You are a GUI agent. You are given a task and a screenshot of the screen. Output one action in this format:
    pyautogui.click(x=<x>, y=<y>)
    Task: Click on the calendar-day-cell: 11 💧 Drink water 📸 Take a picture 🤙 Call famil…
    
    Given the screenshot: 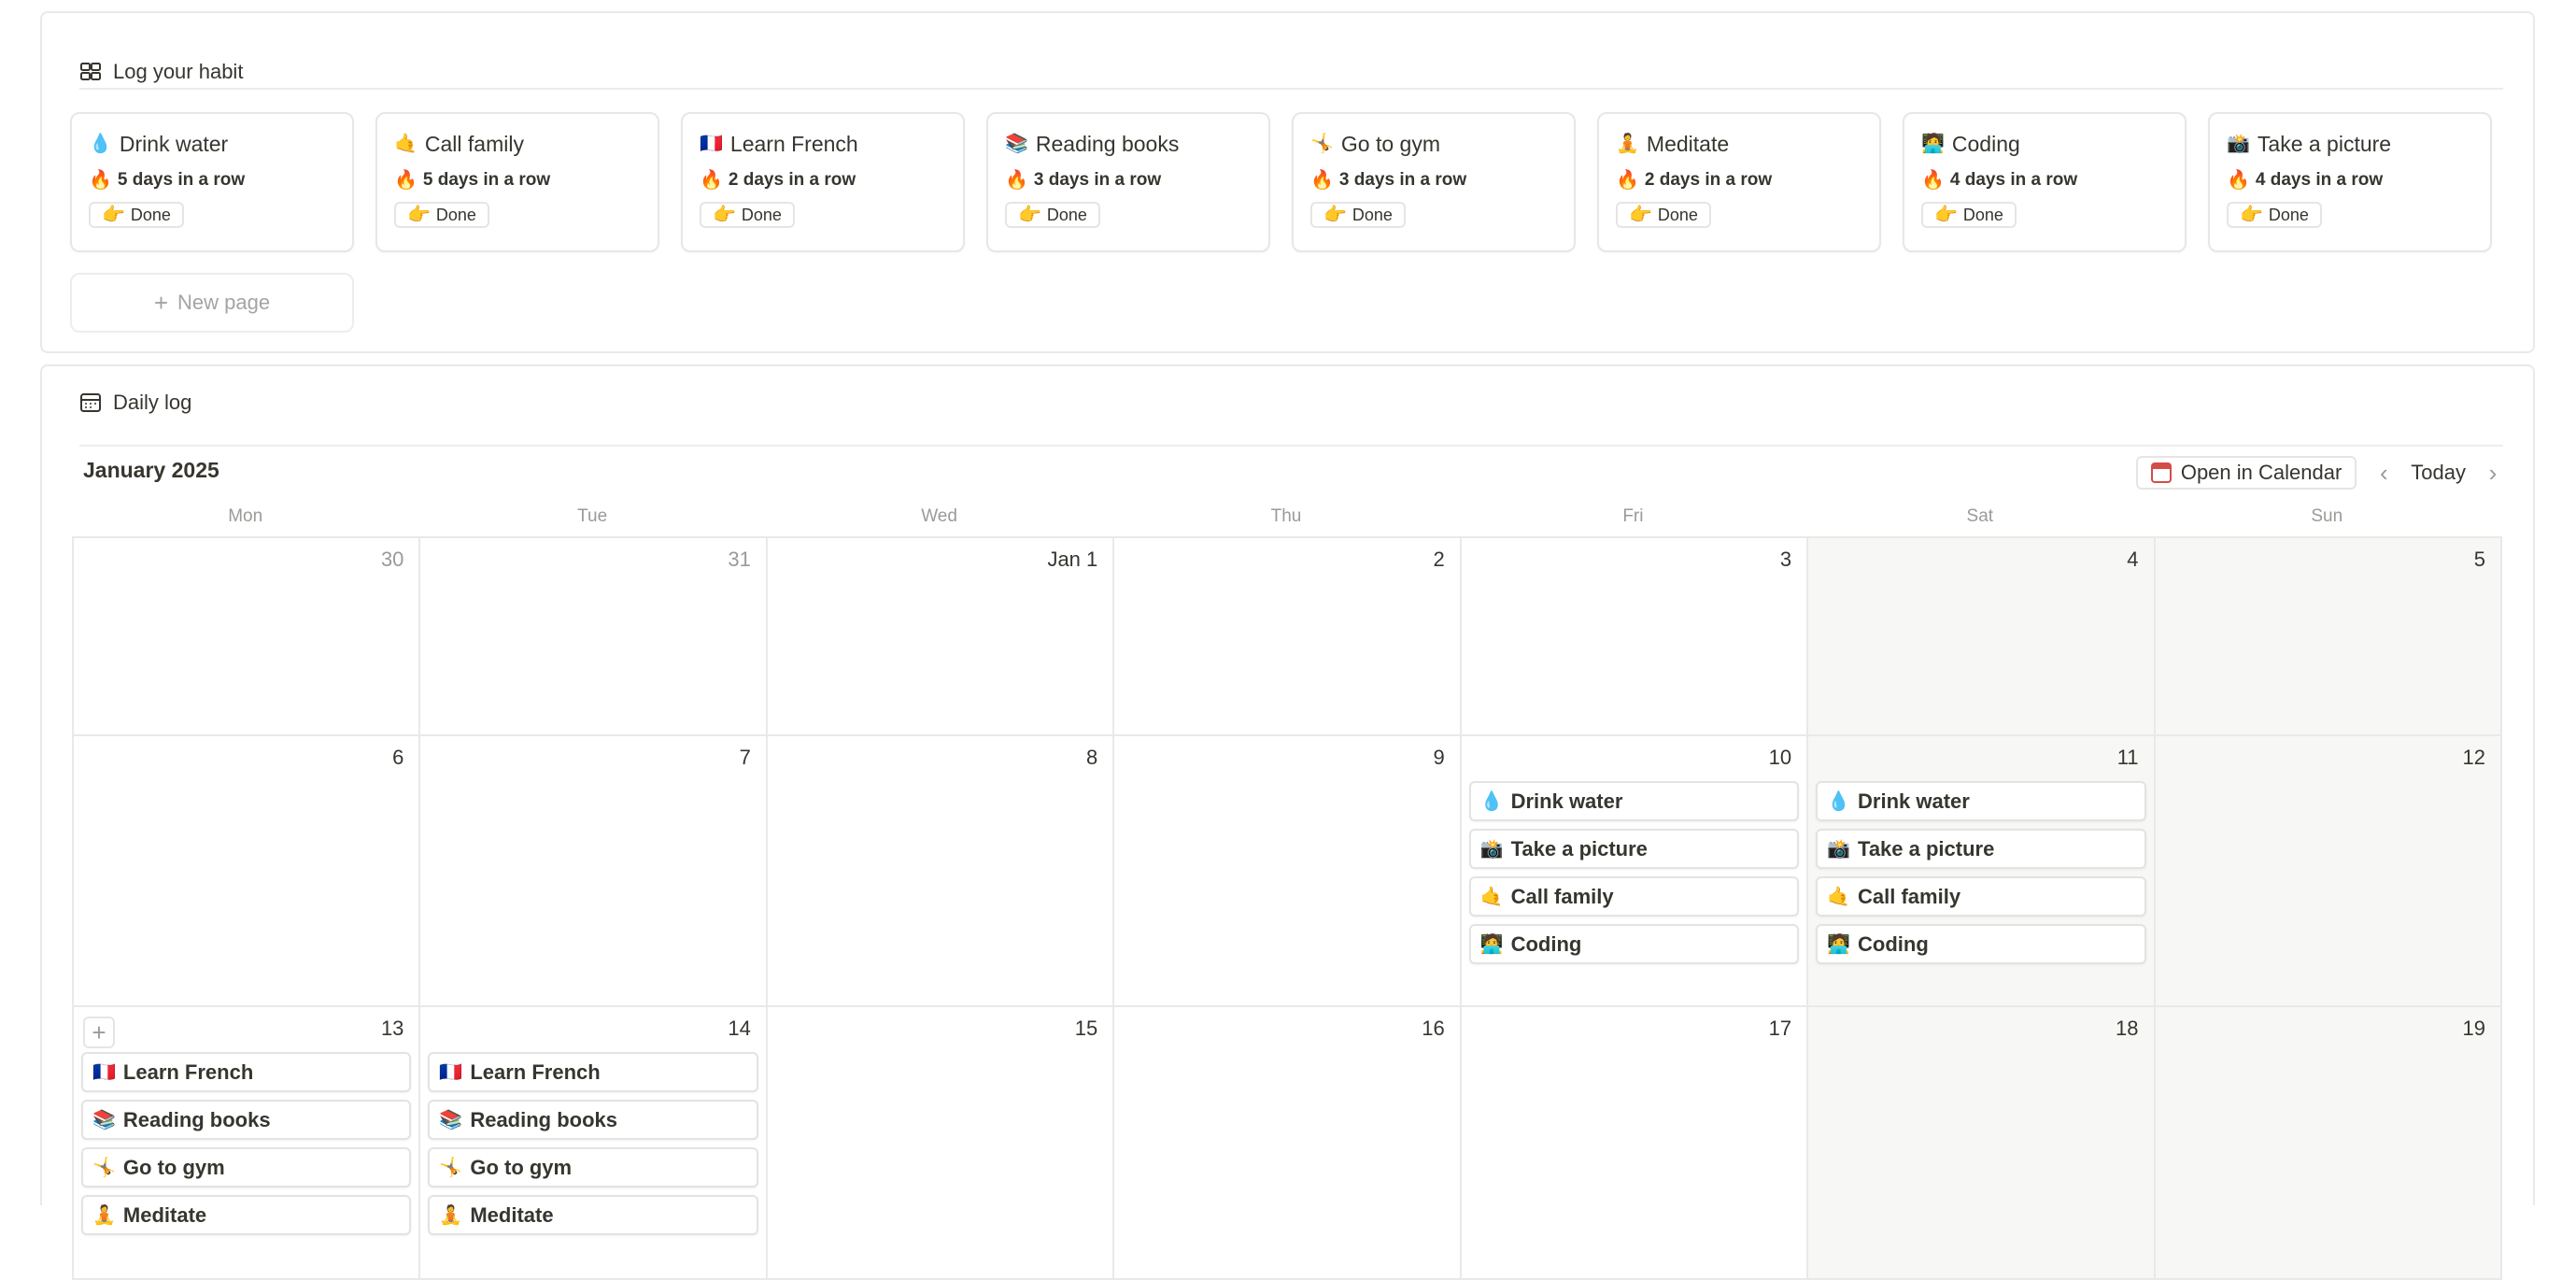 What is the action you would take?
    pyautogui.click(x=1980, y=870)
    